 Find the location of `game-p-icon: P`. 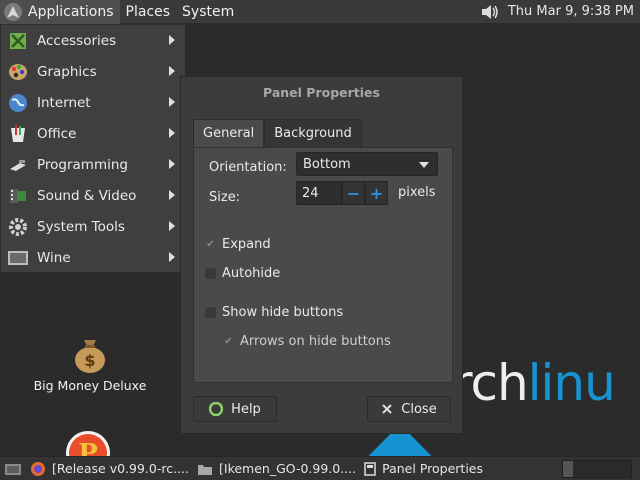

game-p-icon: P is located at coordinates (88, 443).